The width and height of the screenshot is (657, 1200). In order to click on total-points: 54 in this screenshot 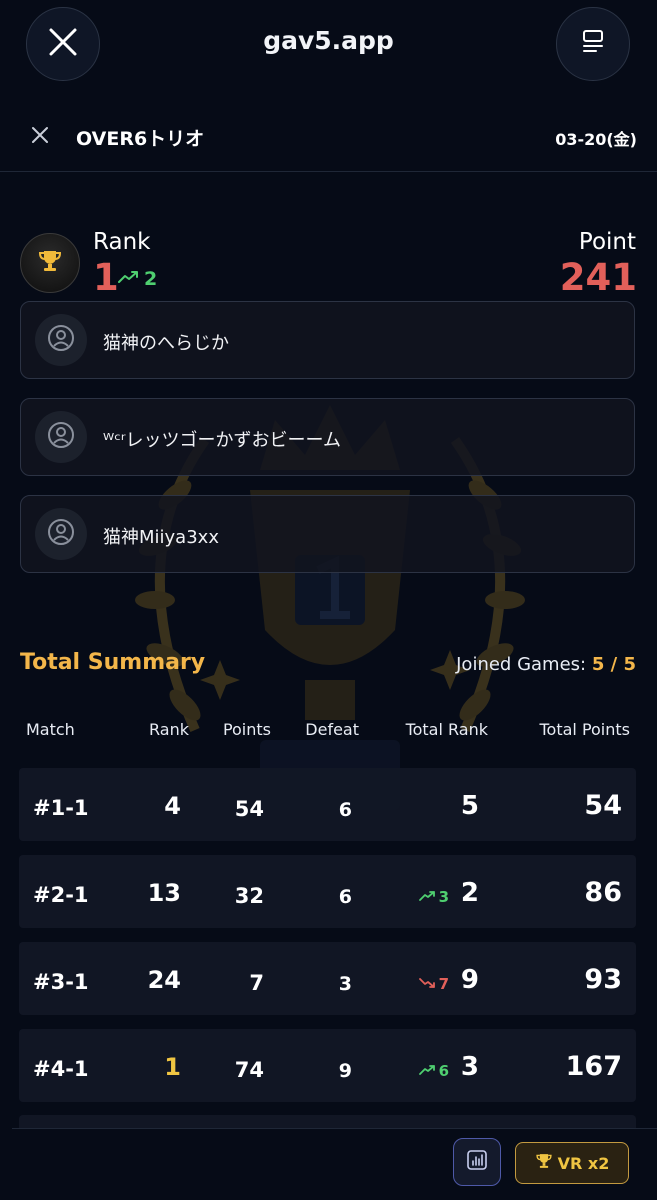, I will do `click(603, 805)`.